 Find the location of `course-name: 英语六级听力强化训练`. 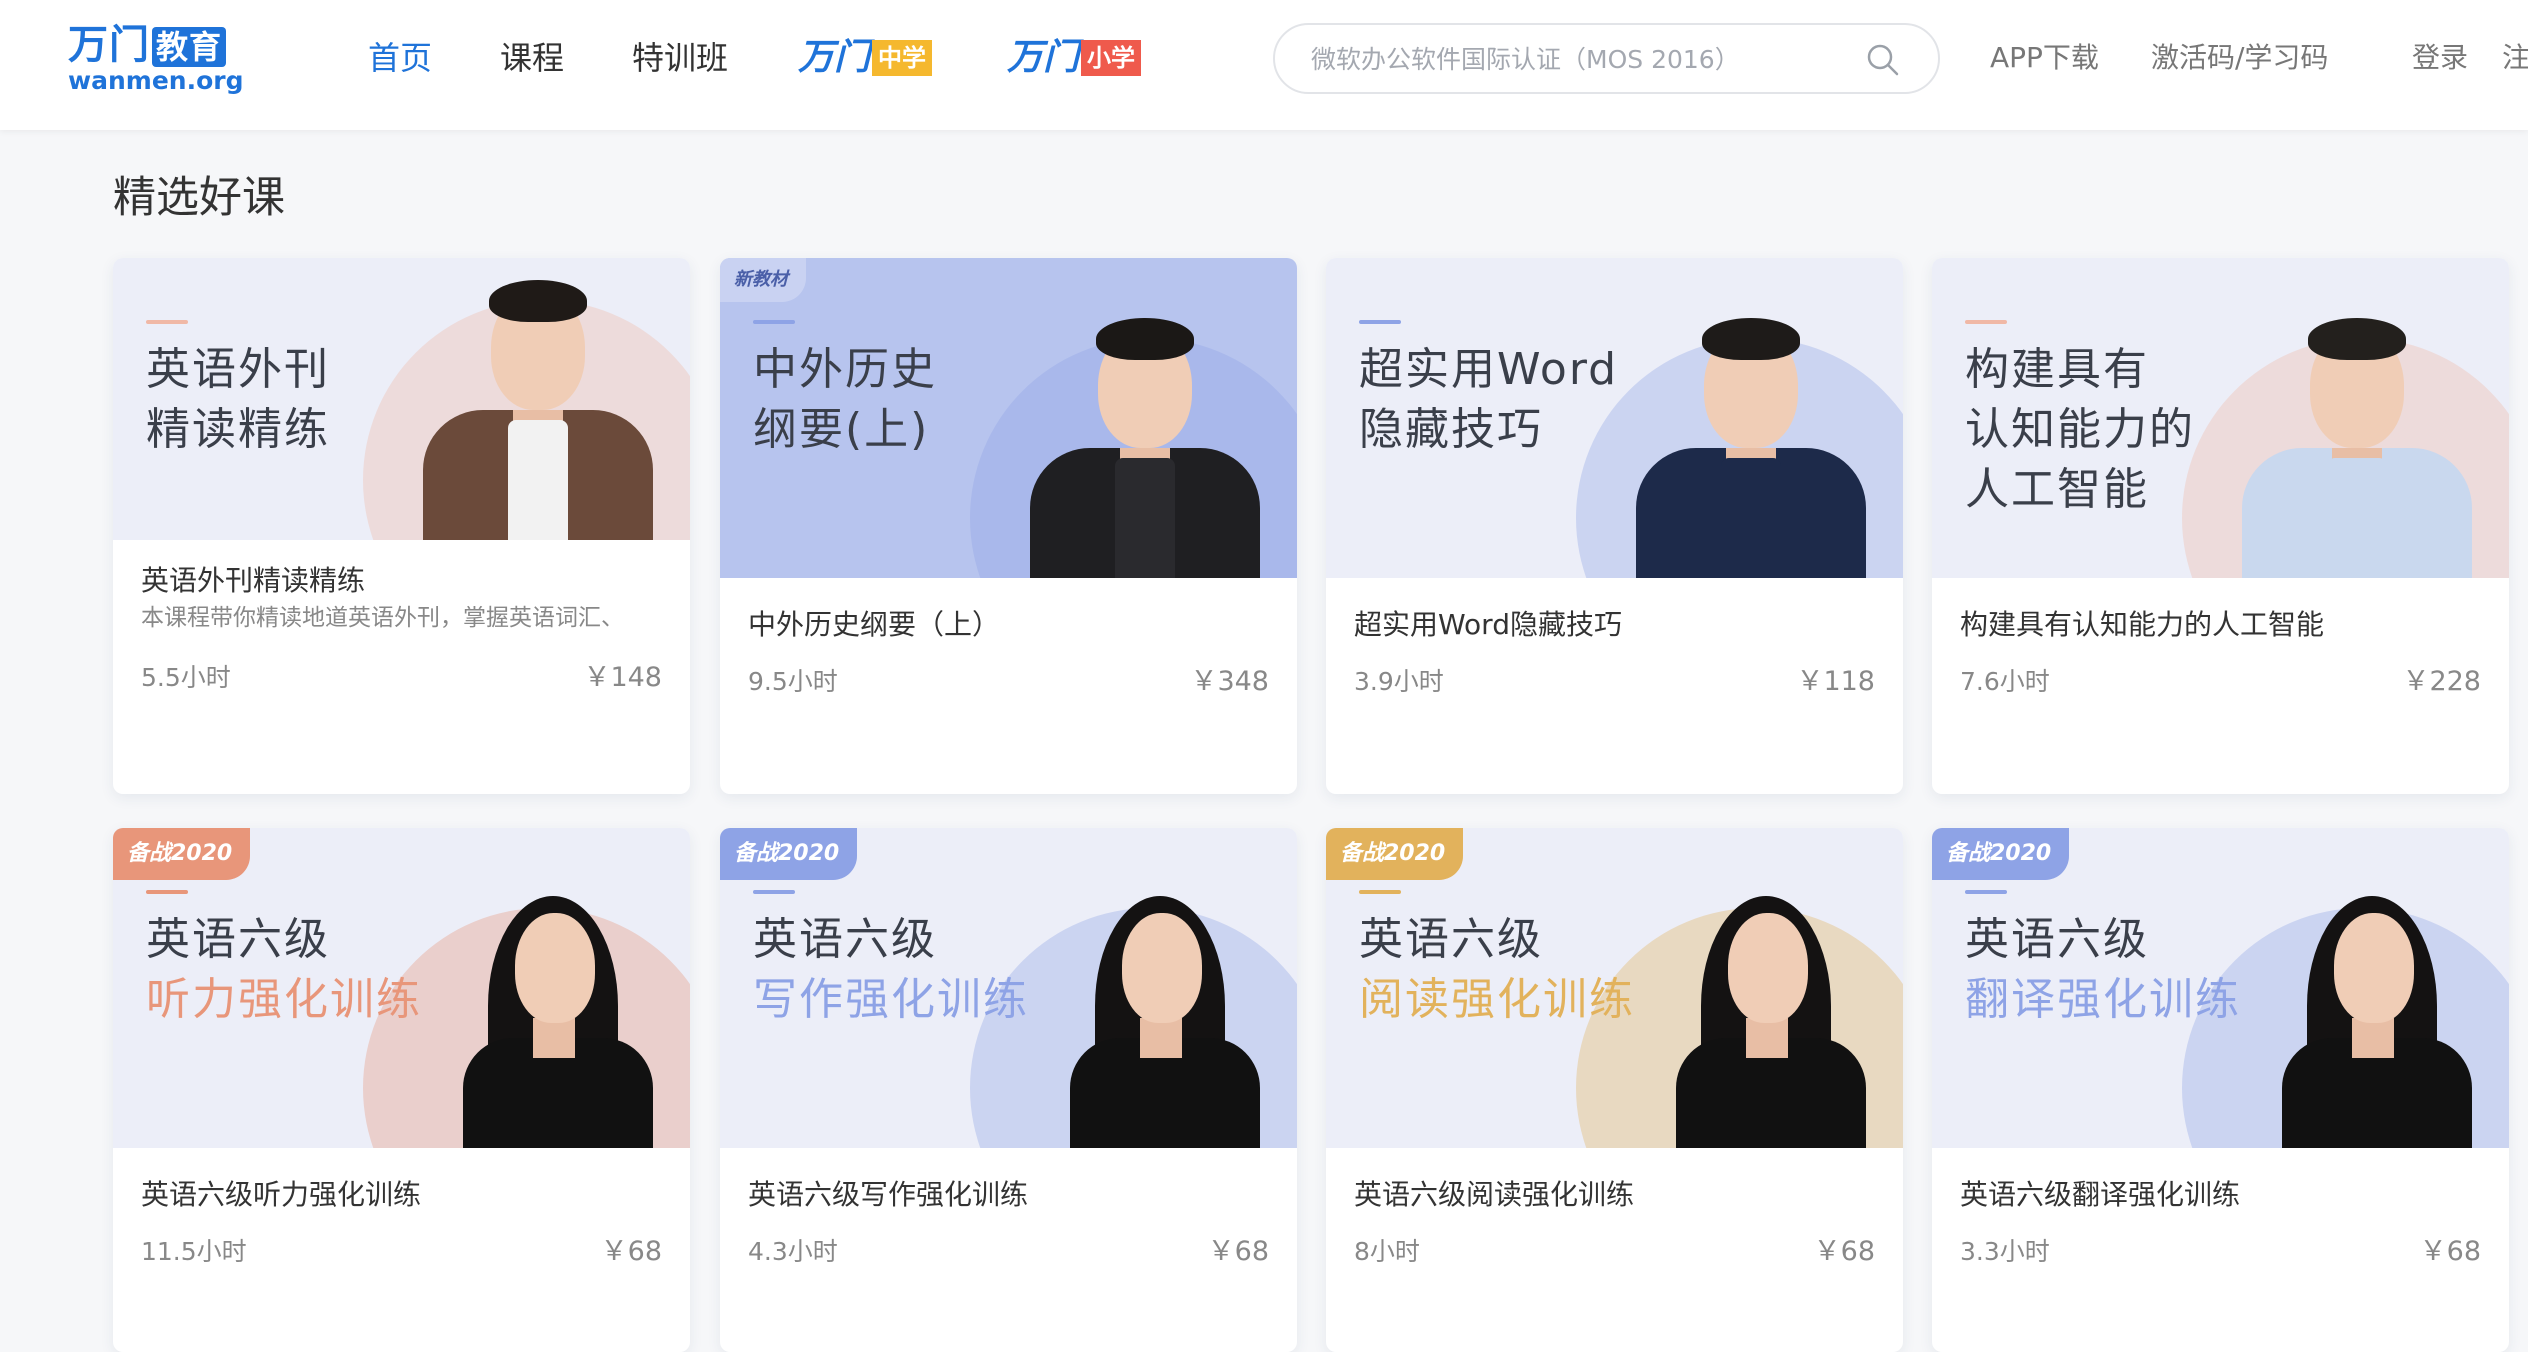

course-name: 英语六级听力强化训练 is located at coordinates (281, 1195).